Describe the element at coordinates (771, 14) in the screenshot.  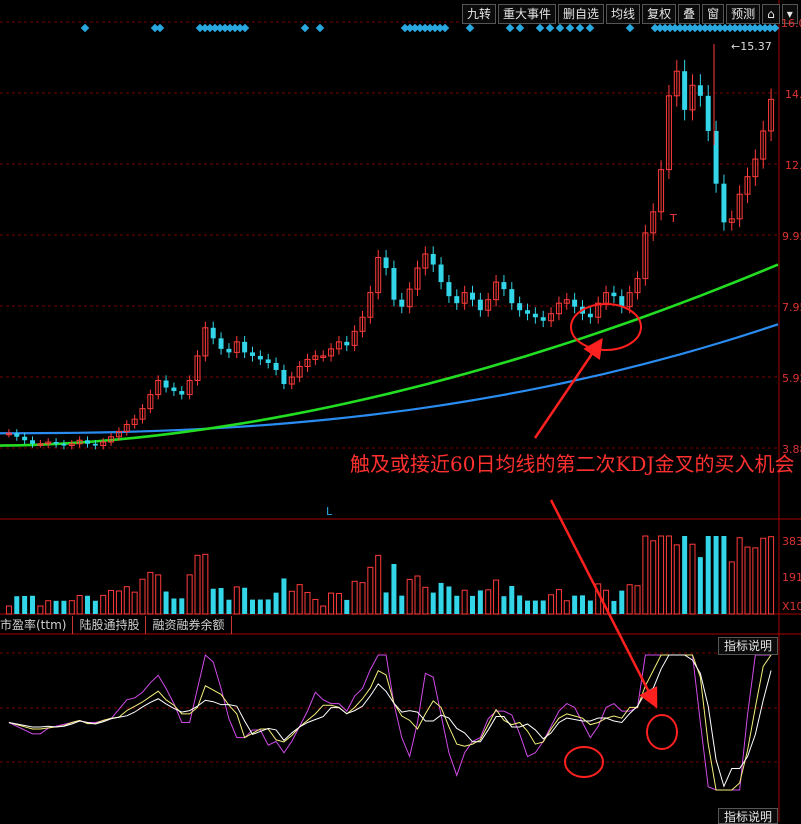
I see `lock-icon: ⌂` at that location.